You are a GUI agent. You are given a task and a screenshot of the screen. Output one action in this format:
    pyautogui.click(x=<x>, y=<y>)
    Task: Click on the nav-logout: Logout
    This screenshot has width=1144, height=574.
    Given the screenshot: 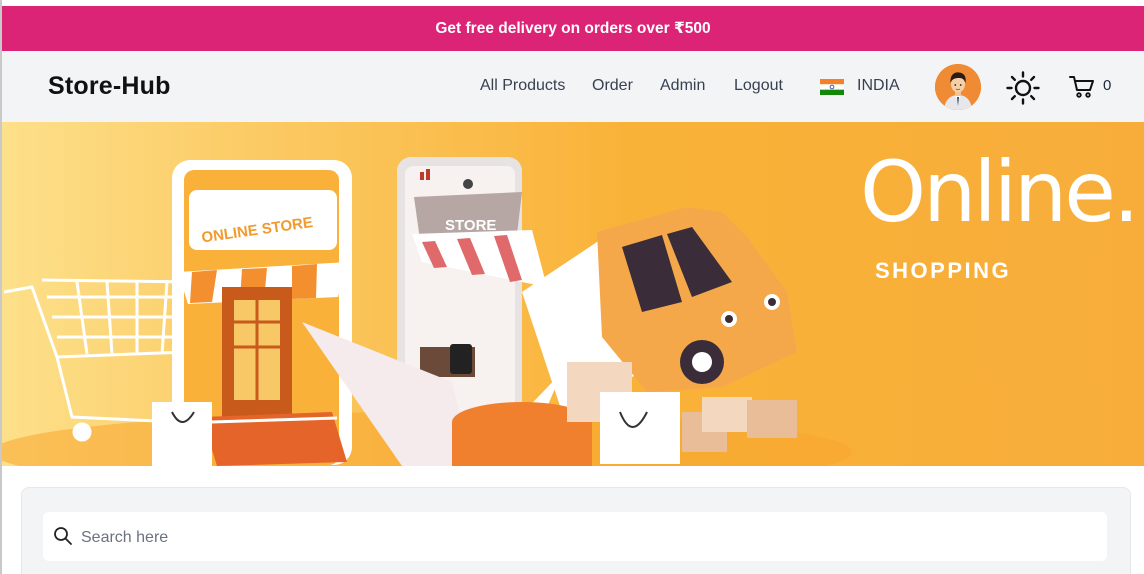 What is the action you would take?
    pyautogui.click(x=758, y=86)
    